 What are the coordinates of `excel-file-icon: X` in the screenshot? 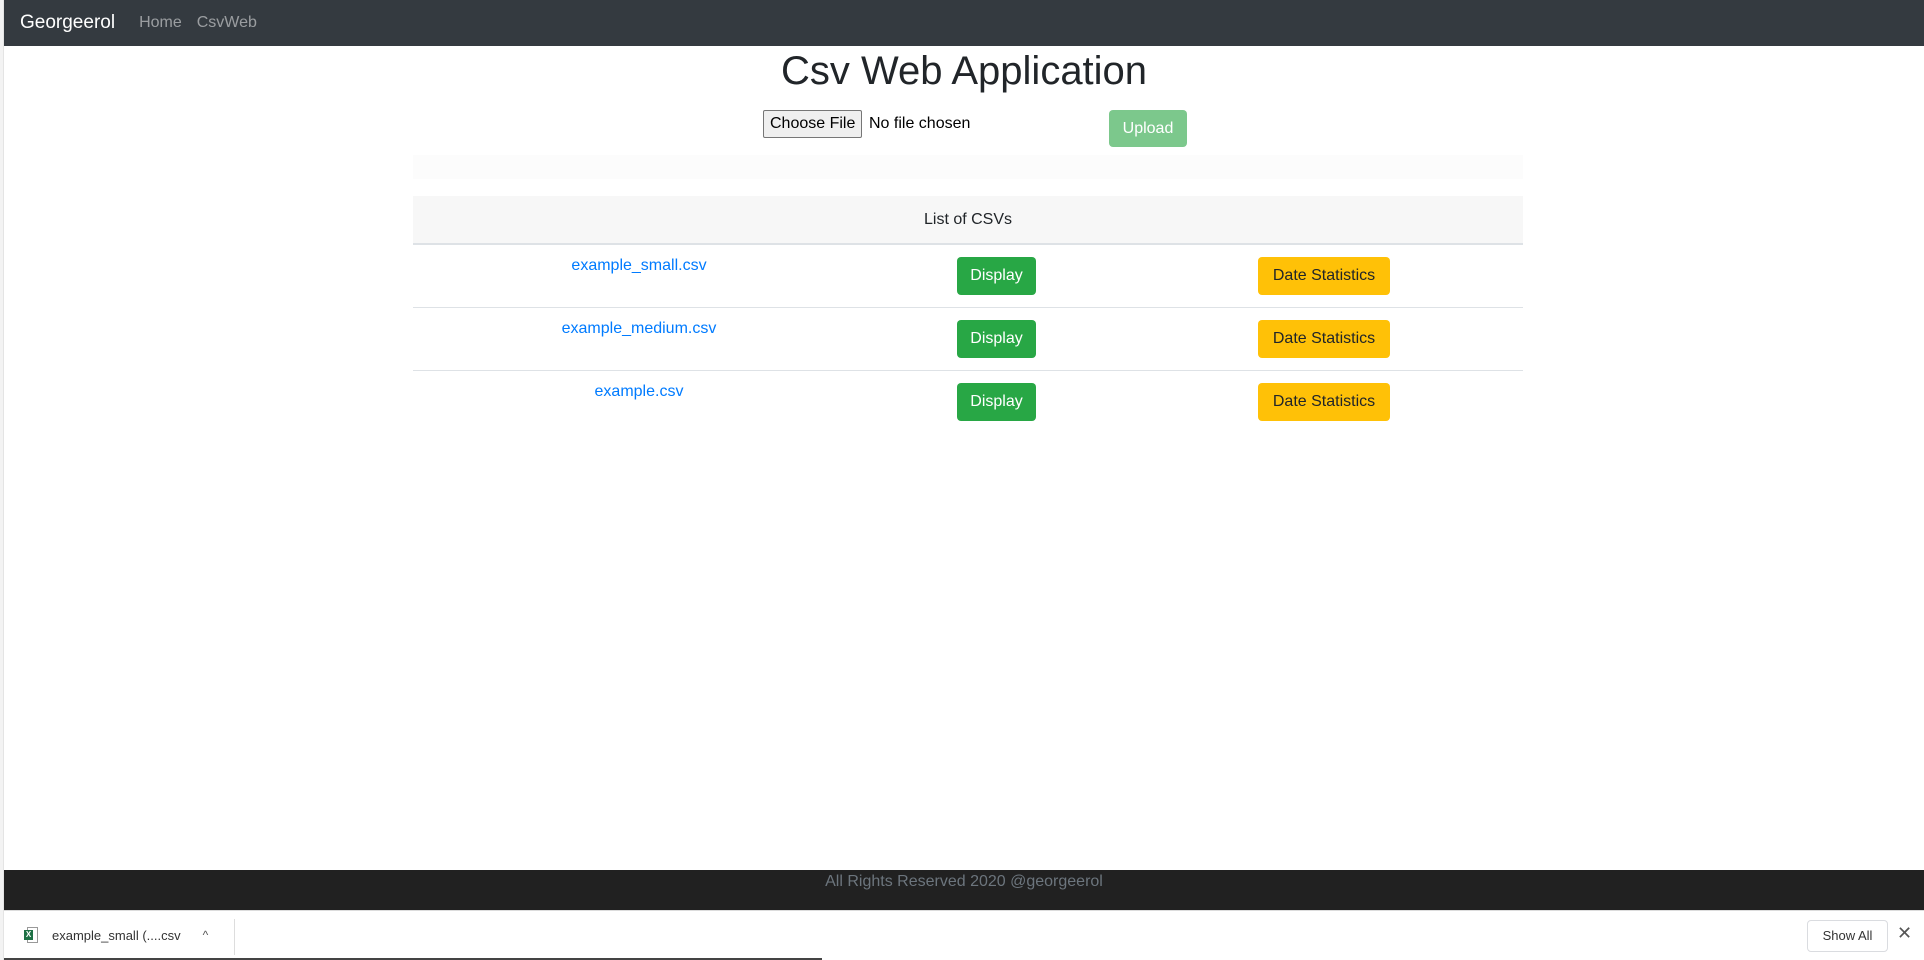 It's located at (31, 935).